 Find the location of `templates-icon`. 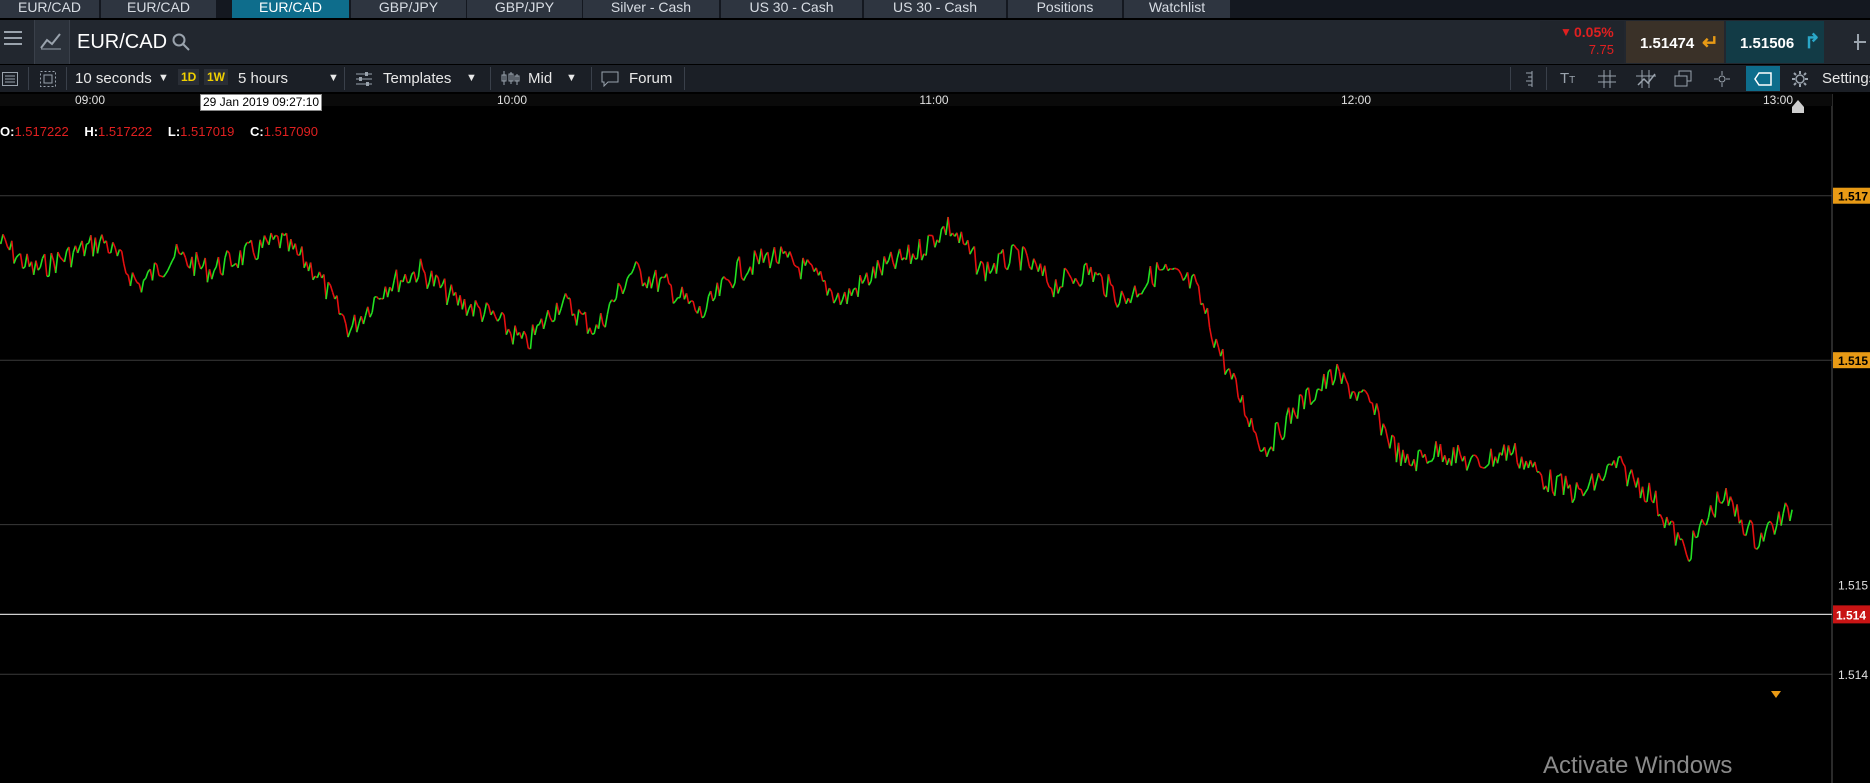

templates-icon is located at coordinates (364, 79).